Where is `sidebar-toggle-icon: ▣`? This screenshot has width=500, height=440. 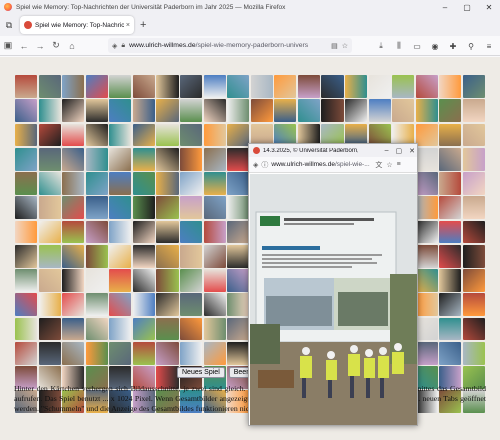
sidebar-toggle-icon: ▣ is located at coordinates (8, 45).